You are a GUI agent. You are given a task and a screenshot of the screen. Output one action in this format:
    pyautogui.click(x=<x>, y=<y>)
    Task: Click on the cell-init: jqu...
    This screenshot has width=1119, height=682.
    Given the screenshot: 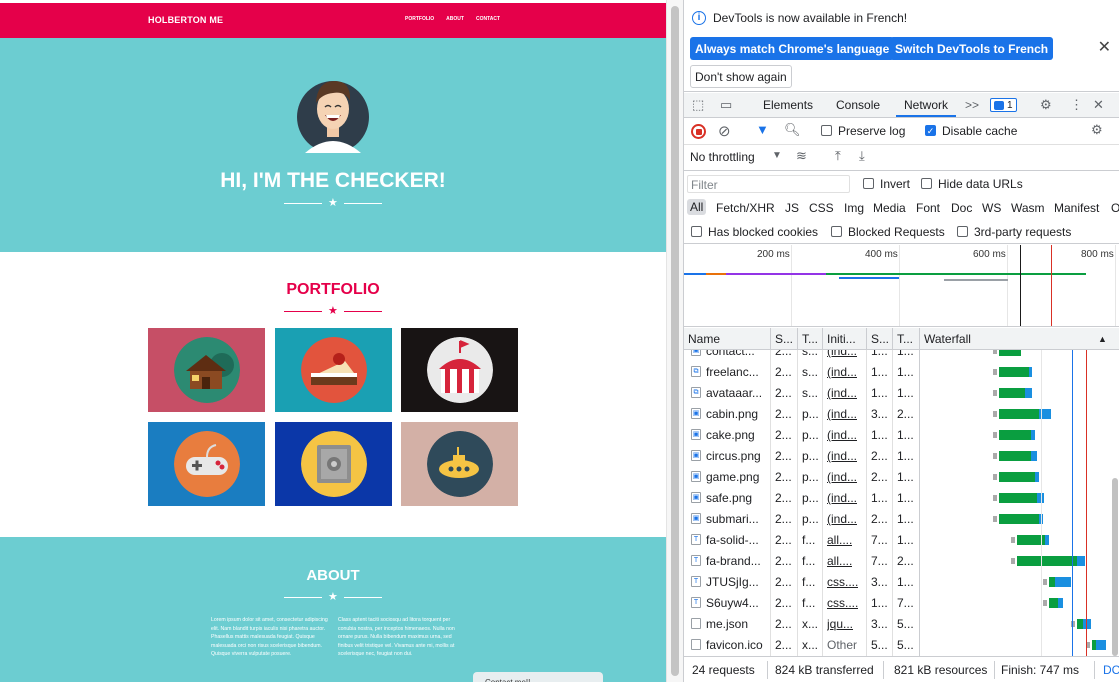 What is the action you would take?
    pyautogui.click(x=840, y=624)
    